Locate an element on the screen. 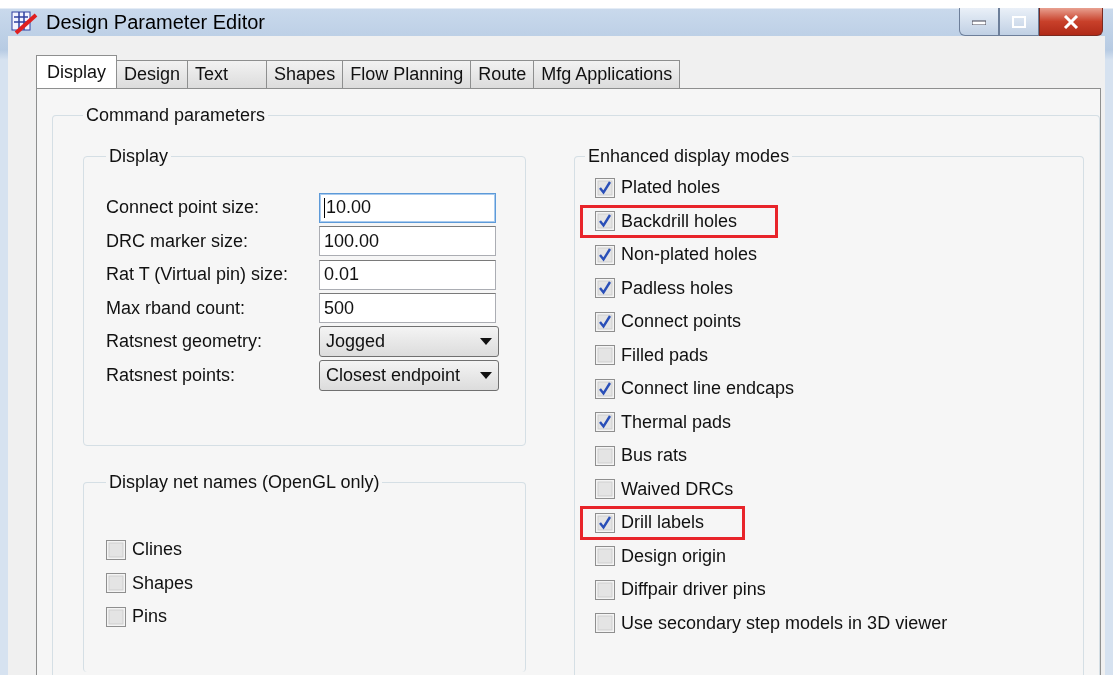  checkbox-label: Filled pads is located at coordinates (665, 355).